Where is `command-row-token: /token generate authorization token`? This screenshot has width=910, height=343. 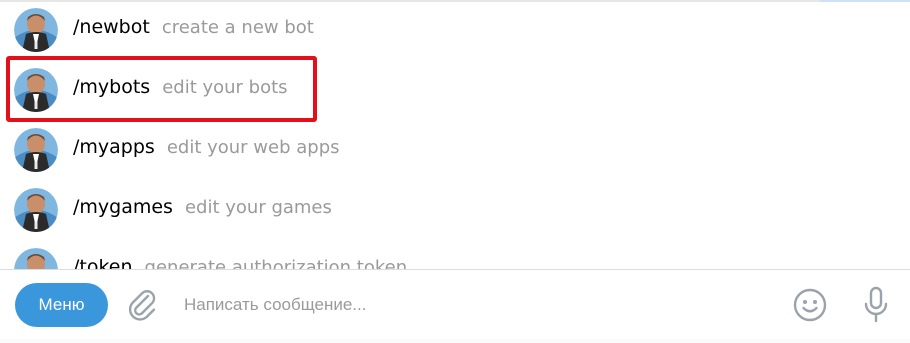
command-row-token: /token generate authorization token is located at coordinates (455, 255).